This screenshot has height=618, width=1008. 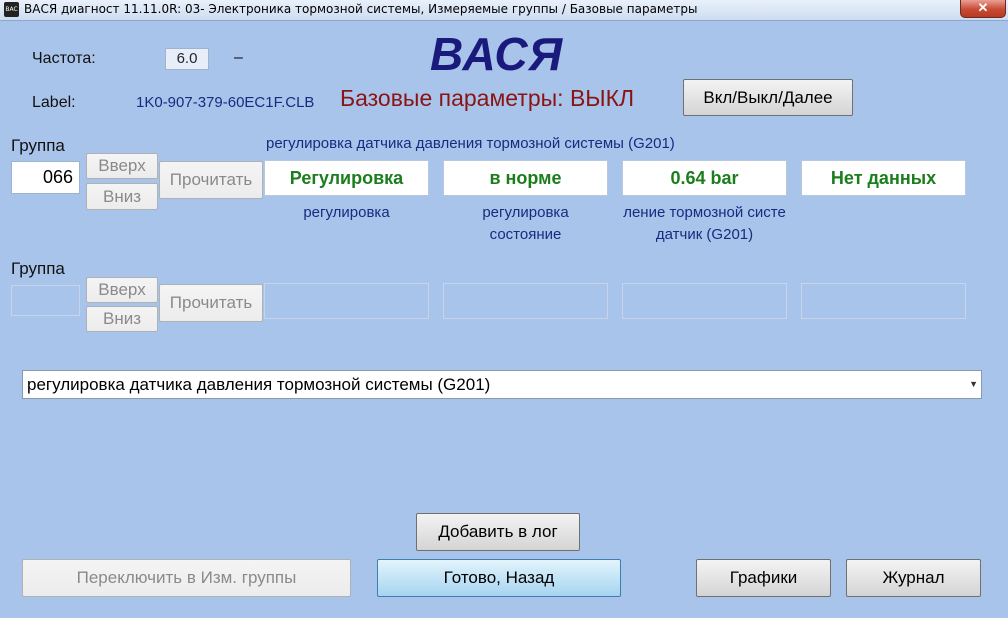 I want to click on switch-to-groups-button: Переключить в Изм. группы, so click(x=186, y=578).